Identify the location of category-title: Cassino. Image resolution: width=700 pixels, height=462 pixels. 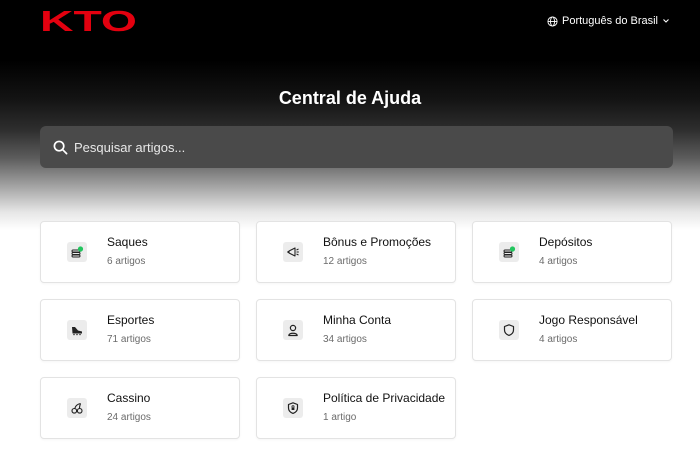
(129, 398).